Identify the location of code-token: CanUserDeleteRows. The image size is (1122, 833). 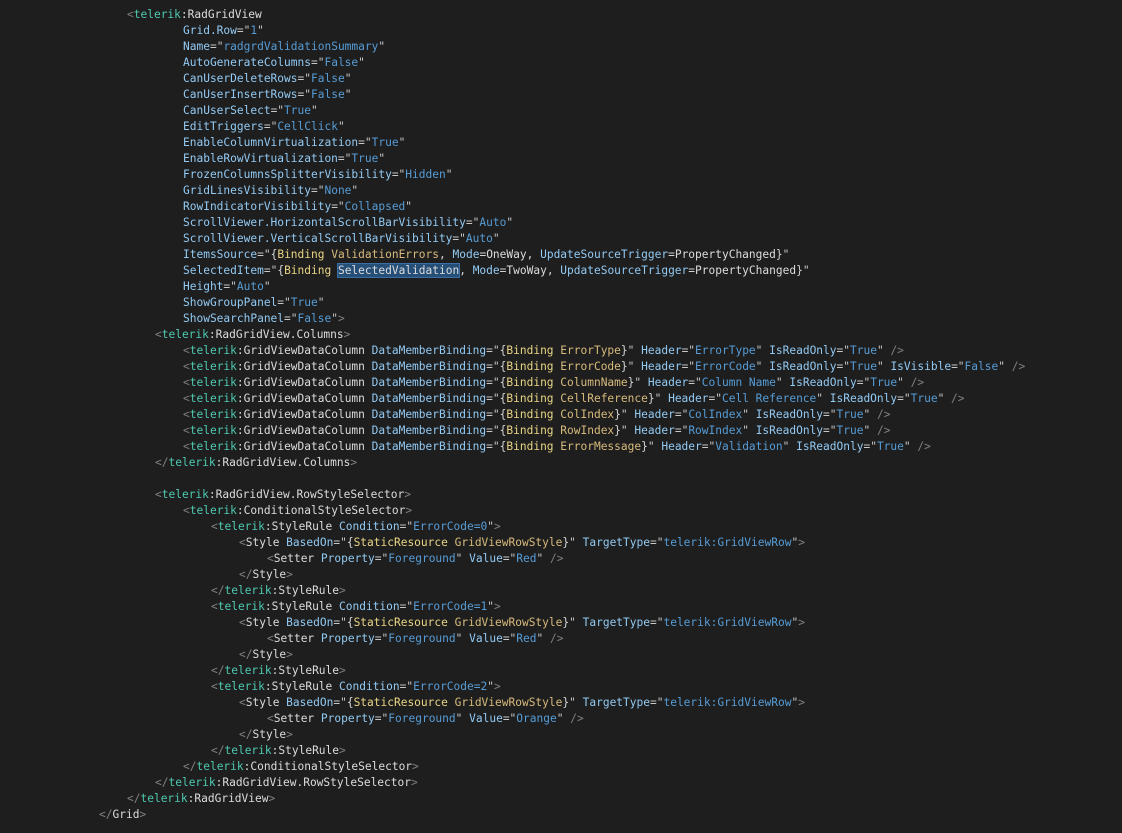
(240, 78).